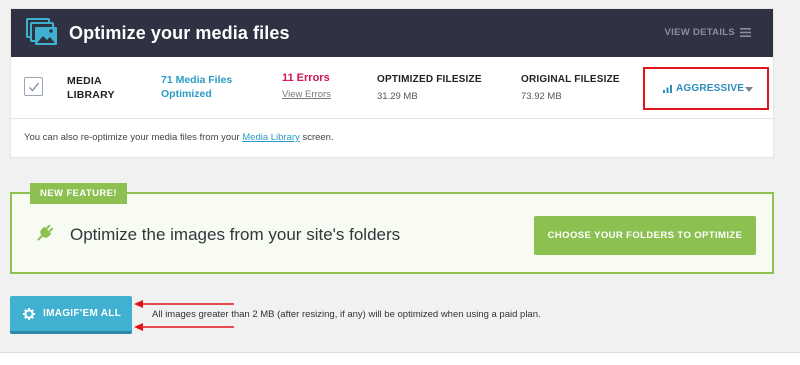  What do you see at coordinates (197, 80) in the screenshot?
I see `files-count-line1: 71 Media Files` at bounding box center [197, 80].